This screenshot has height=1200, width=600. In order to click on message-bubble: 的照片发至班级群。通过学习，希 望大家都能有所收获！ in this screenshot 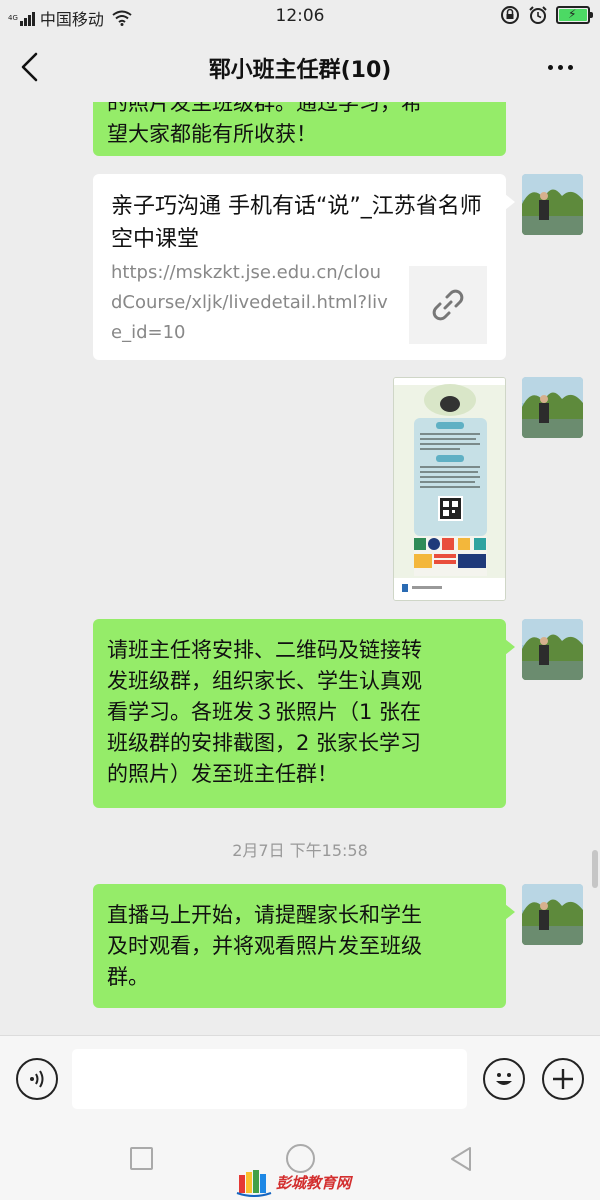, I will do `click(299, 129)`.